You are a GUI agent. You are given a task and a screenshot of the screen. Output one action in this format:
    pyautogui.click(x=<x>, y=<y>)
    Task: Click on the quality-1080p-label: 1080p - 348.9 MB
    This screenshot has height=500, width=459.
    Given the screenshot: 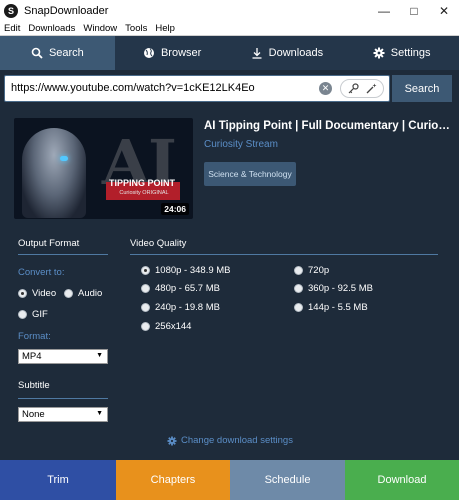 What is the action you would take?
    pyautogui.click(x=193, y=270)
    